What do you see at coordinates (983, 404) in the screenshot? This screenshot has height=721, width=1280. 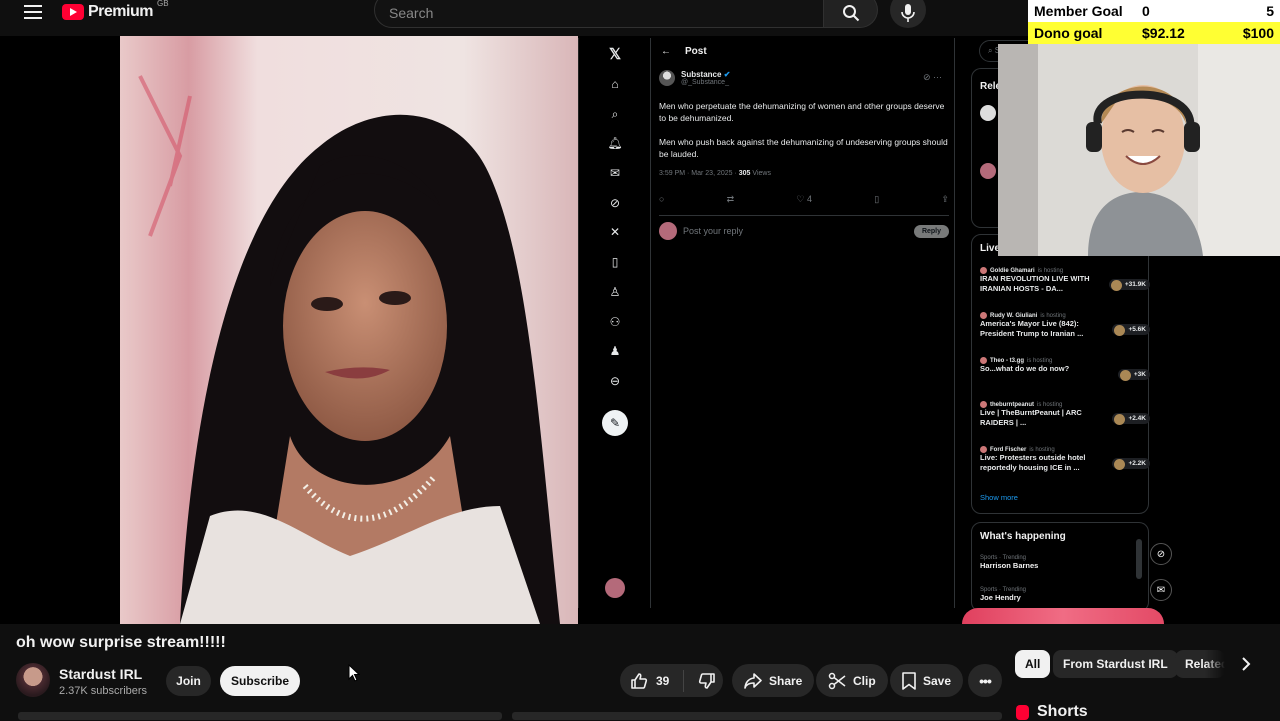 I see `host-avatar` at bounding box center [983, 404].